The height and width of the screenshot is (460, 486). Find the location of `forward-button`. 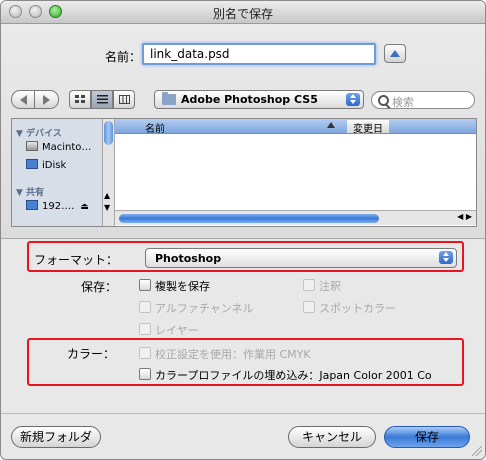

forward-button is located at coordinates (47, 99).